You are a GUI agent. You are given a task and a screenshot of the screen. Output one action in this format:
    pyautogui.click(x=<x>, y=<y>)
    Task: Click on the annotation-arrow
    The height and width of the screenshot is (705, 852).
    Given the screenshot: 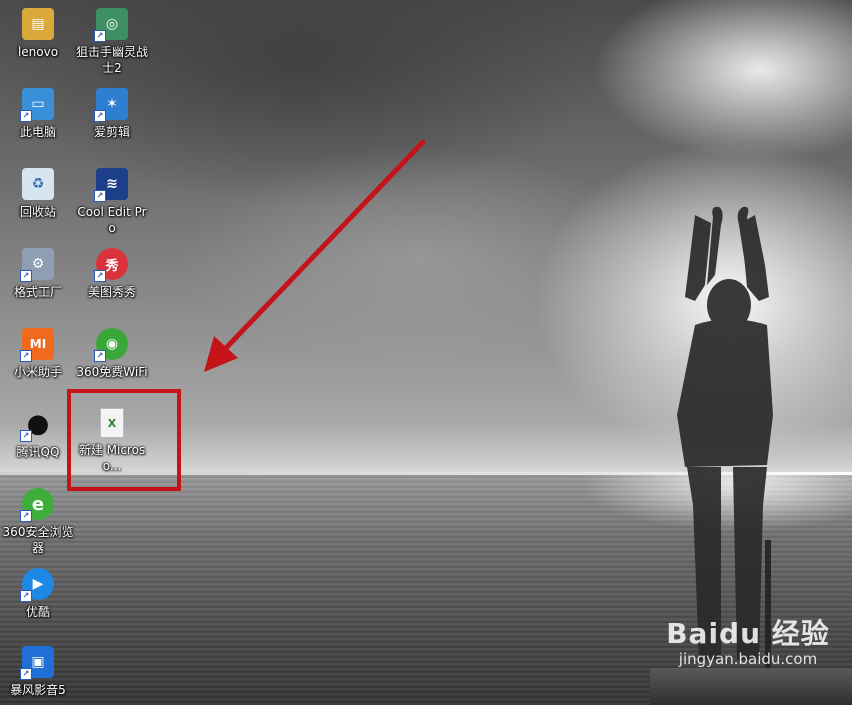 What is the action you would take?
    pyautogui.click(x=315, y=255)
    